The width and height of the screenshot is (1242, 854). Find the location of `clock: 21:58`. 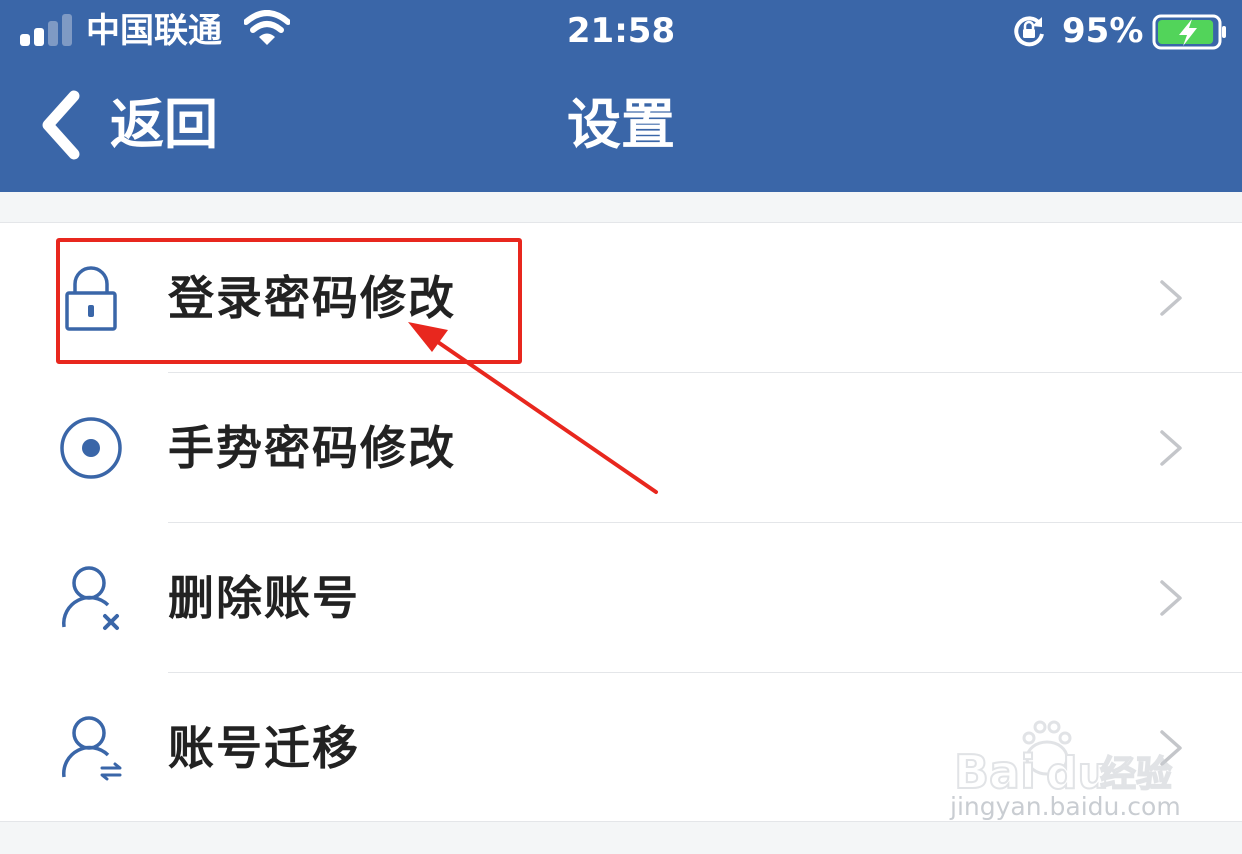

clock: 21:58 is located at coordinates (621, 31).